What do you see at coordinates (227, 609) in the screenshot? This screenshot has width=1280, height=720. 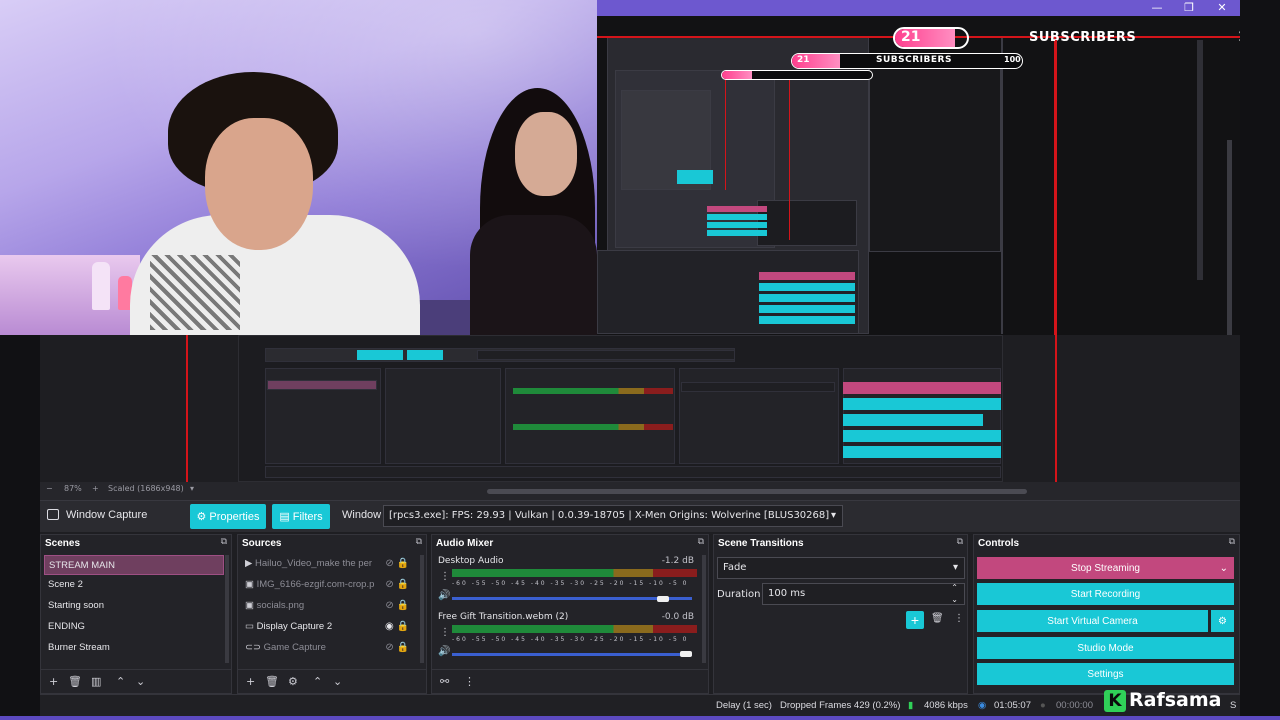 I see `scenes-scrollbar` at bounding box center [227, 609].